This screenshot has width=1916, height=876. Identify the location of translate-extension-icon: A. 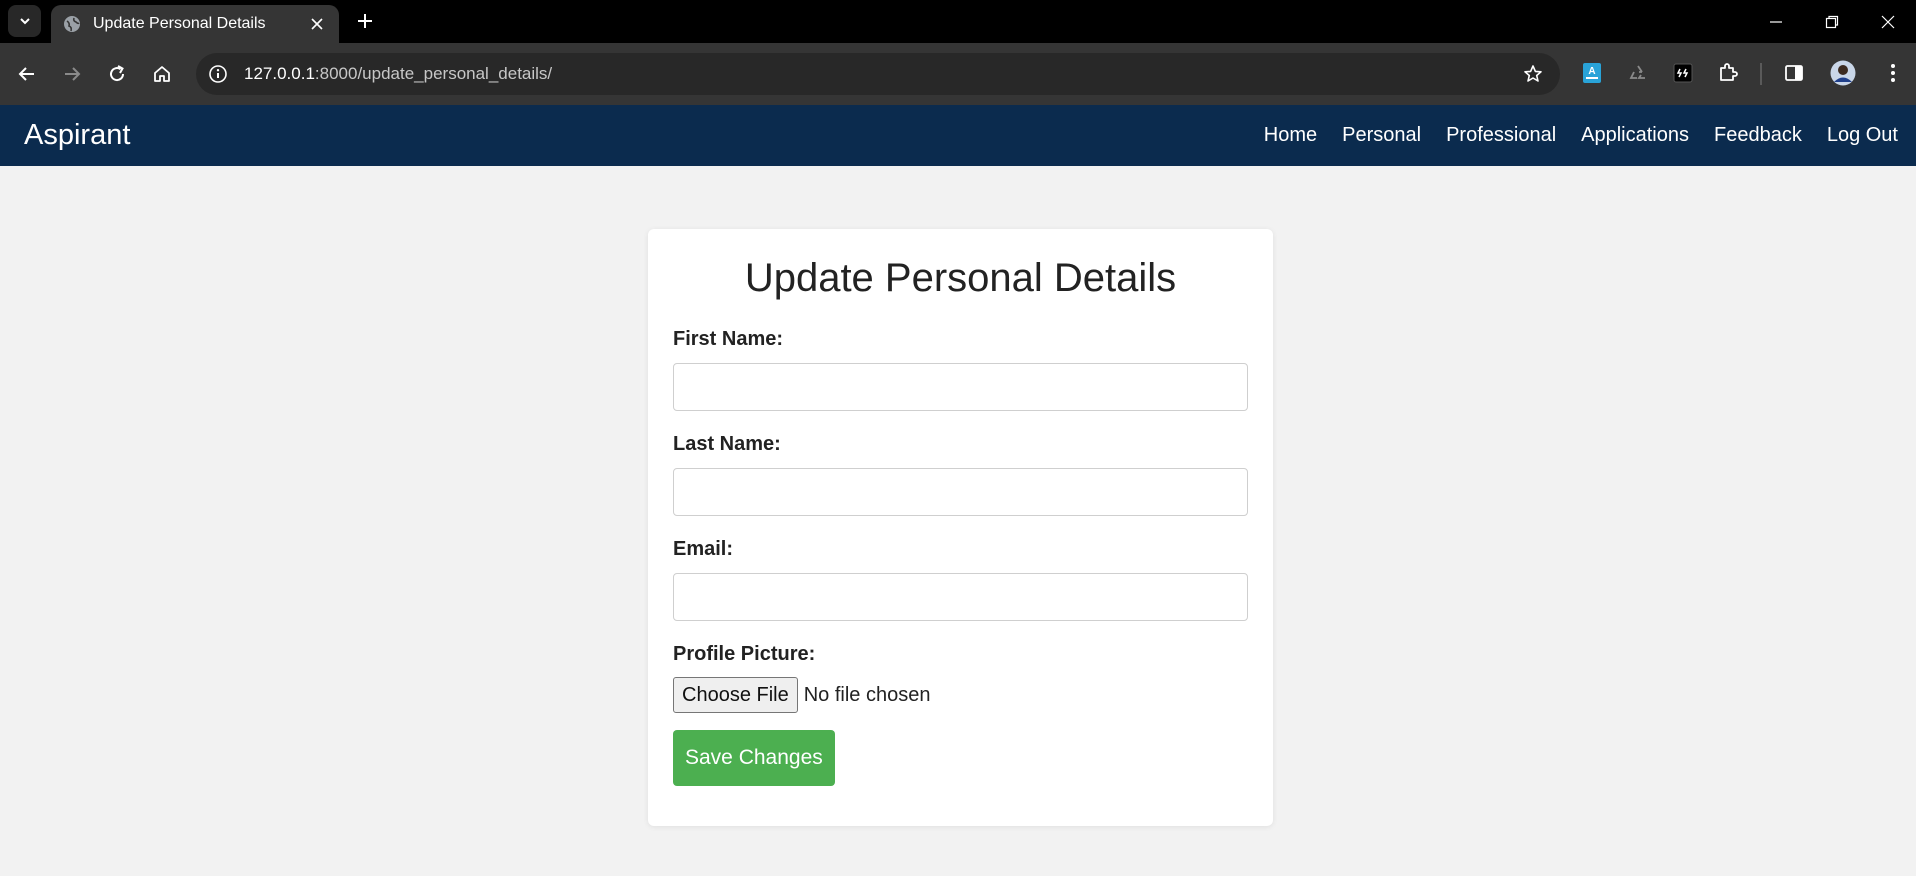
(1592, 73).